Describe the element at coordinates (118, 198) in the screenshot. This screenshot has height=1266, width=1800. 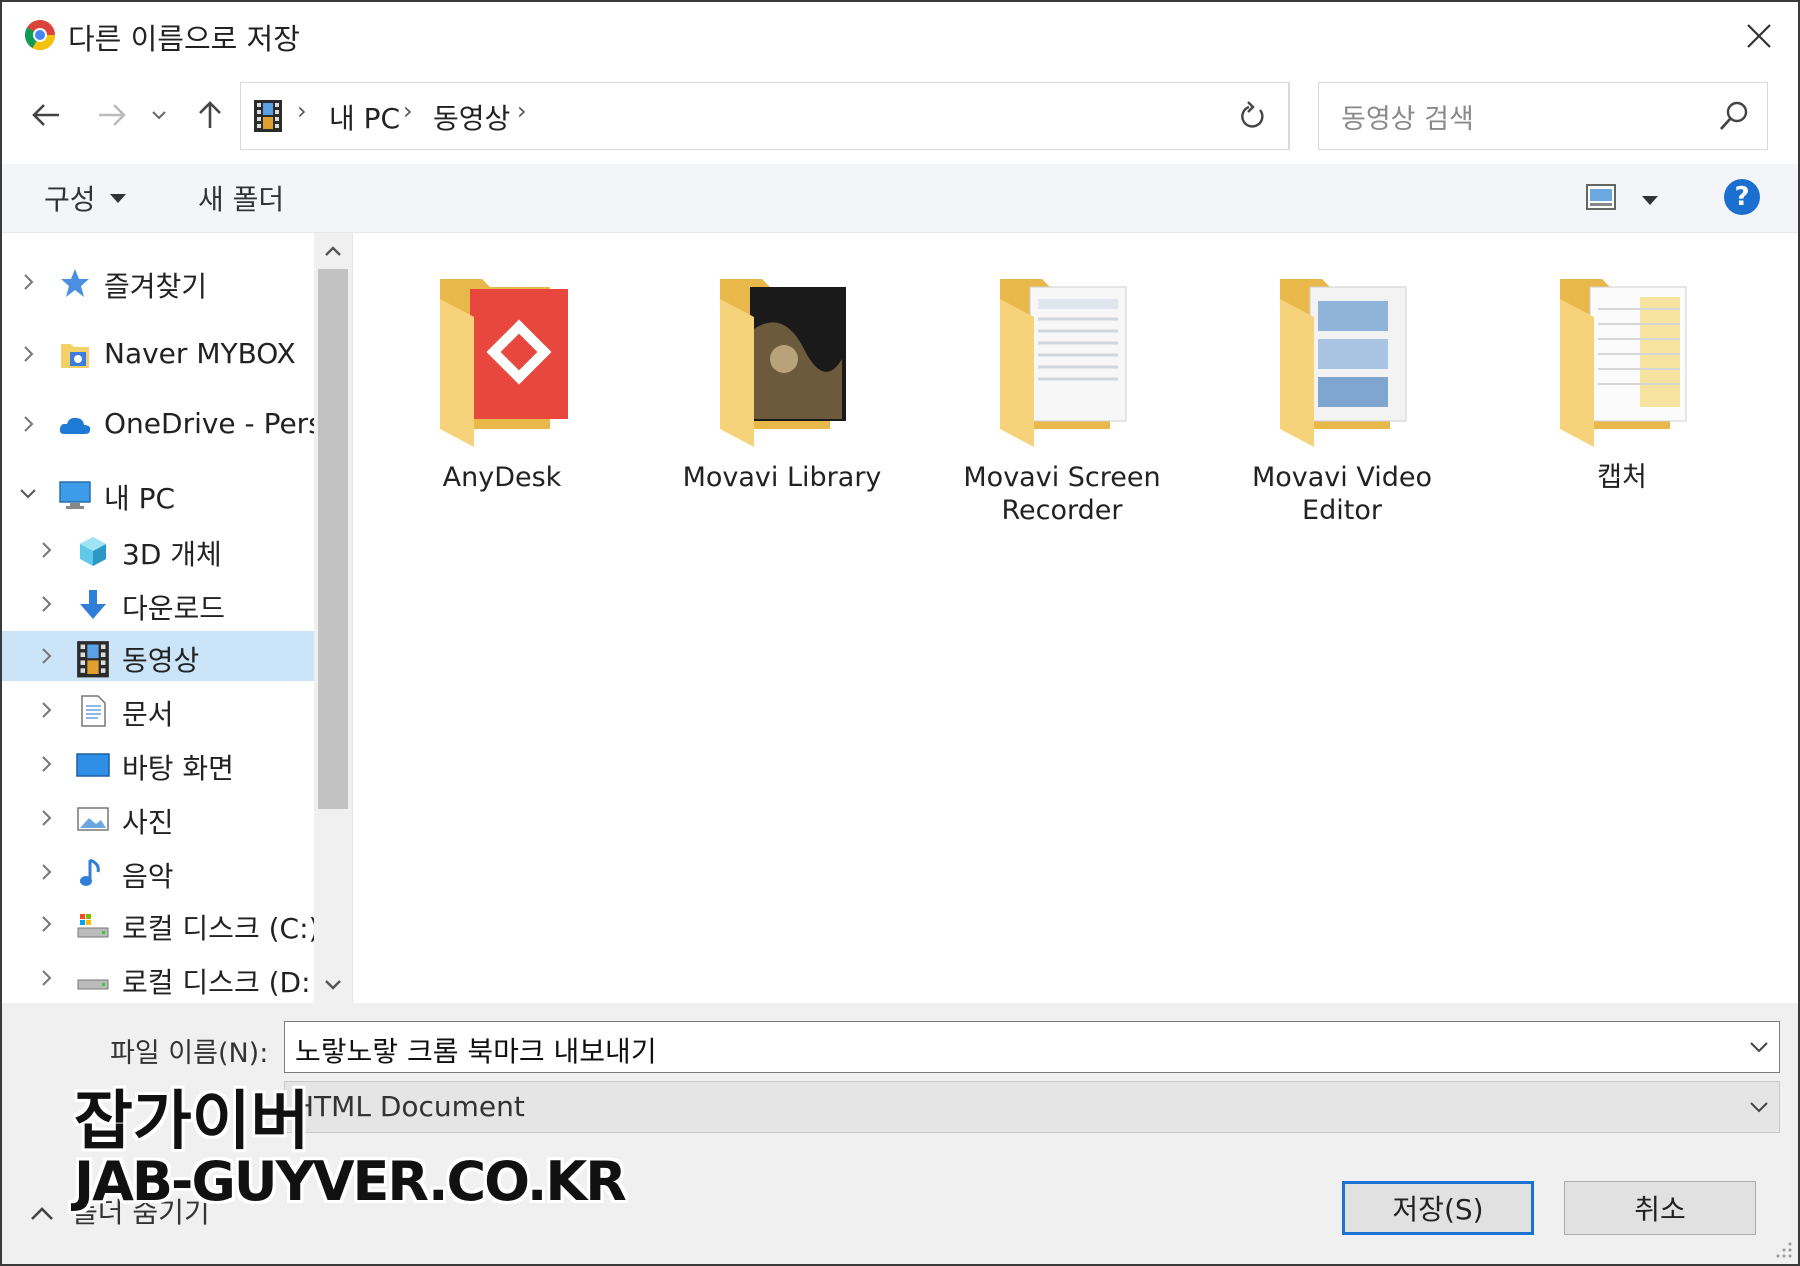
I see `caret-down-icon` at that location.